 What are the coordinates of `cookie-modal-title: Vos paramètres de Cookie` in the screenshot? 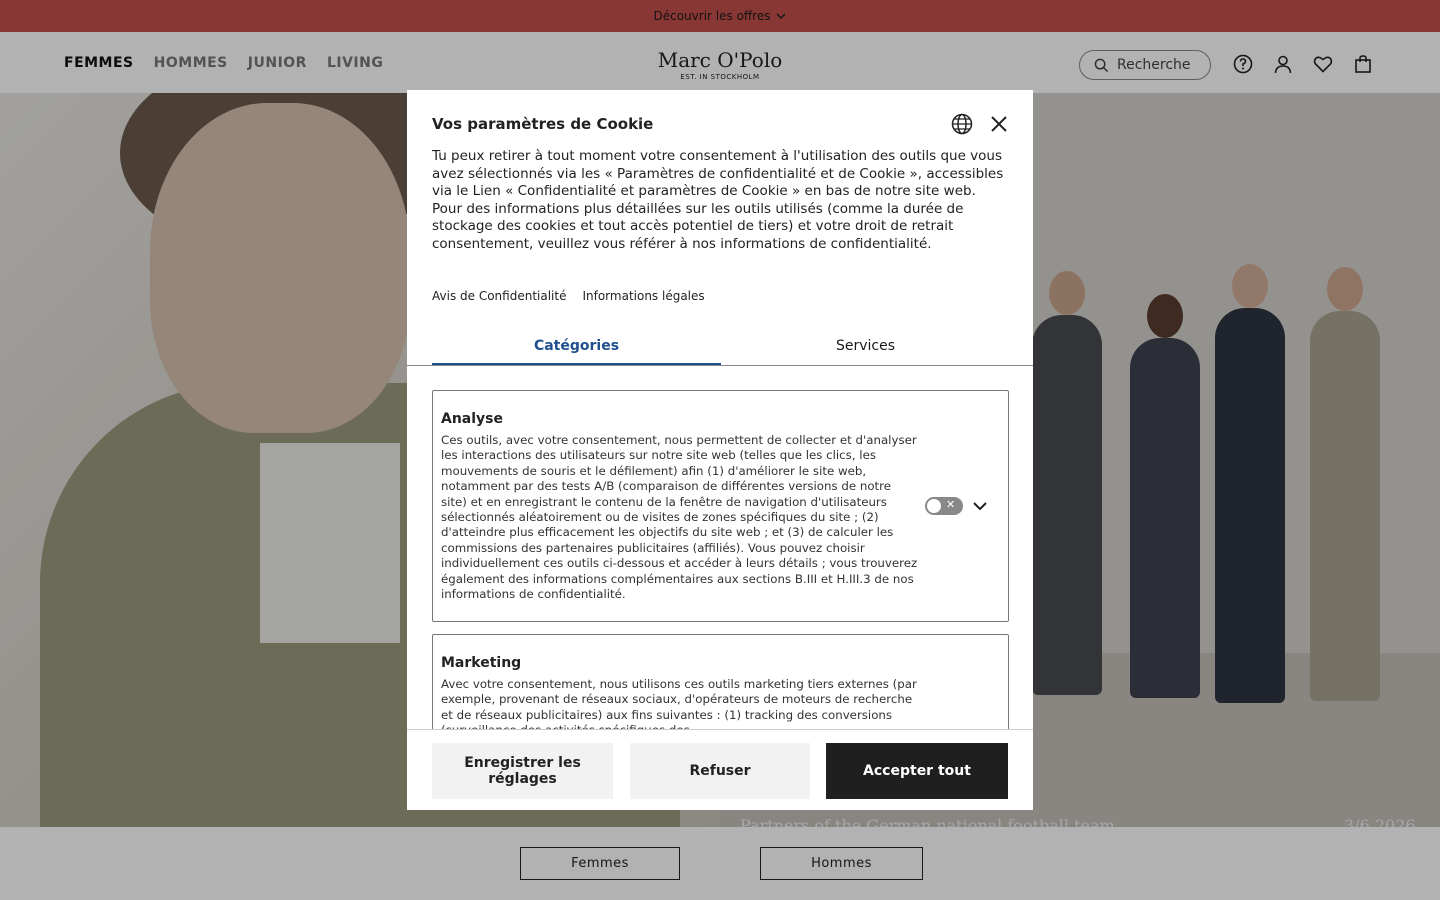 It's located at (543, 124).